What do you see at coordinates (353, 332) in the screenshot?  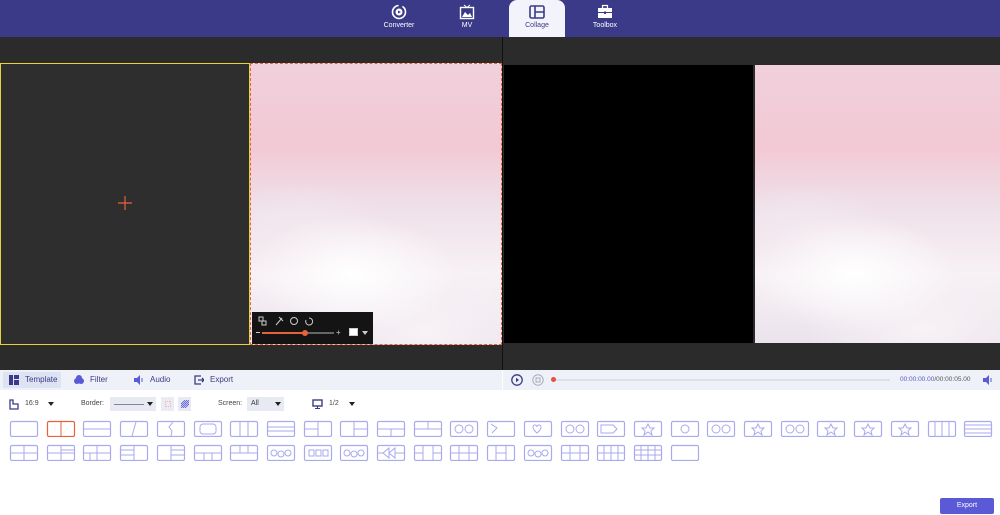 I see `fit-icon` at bounding box center [353, 332].